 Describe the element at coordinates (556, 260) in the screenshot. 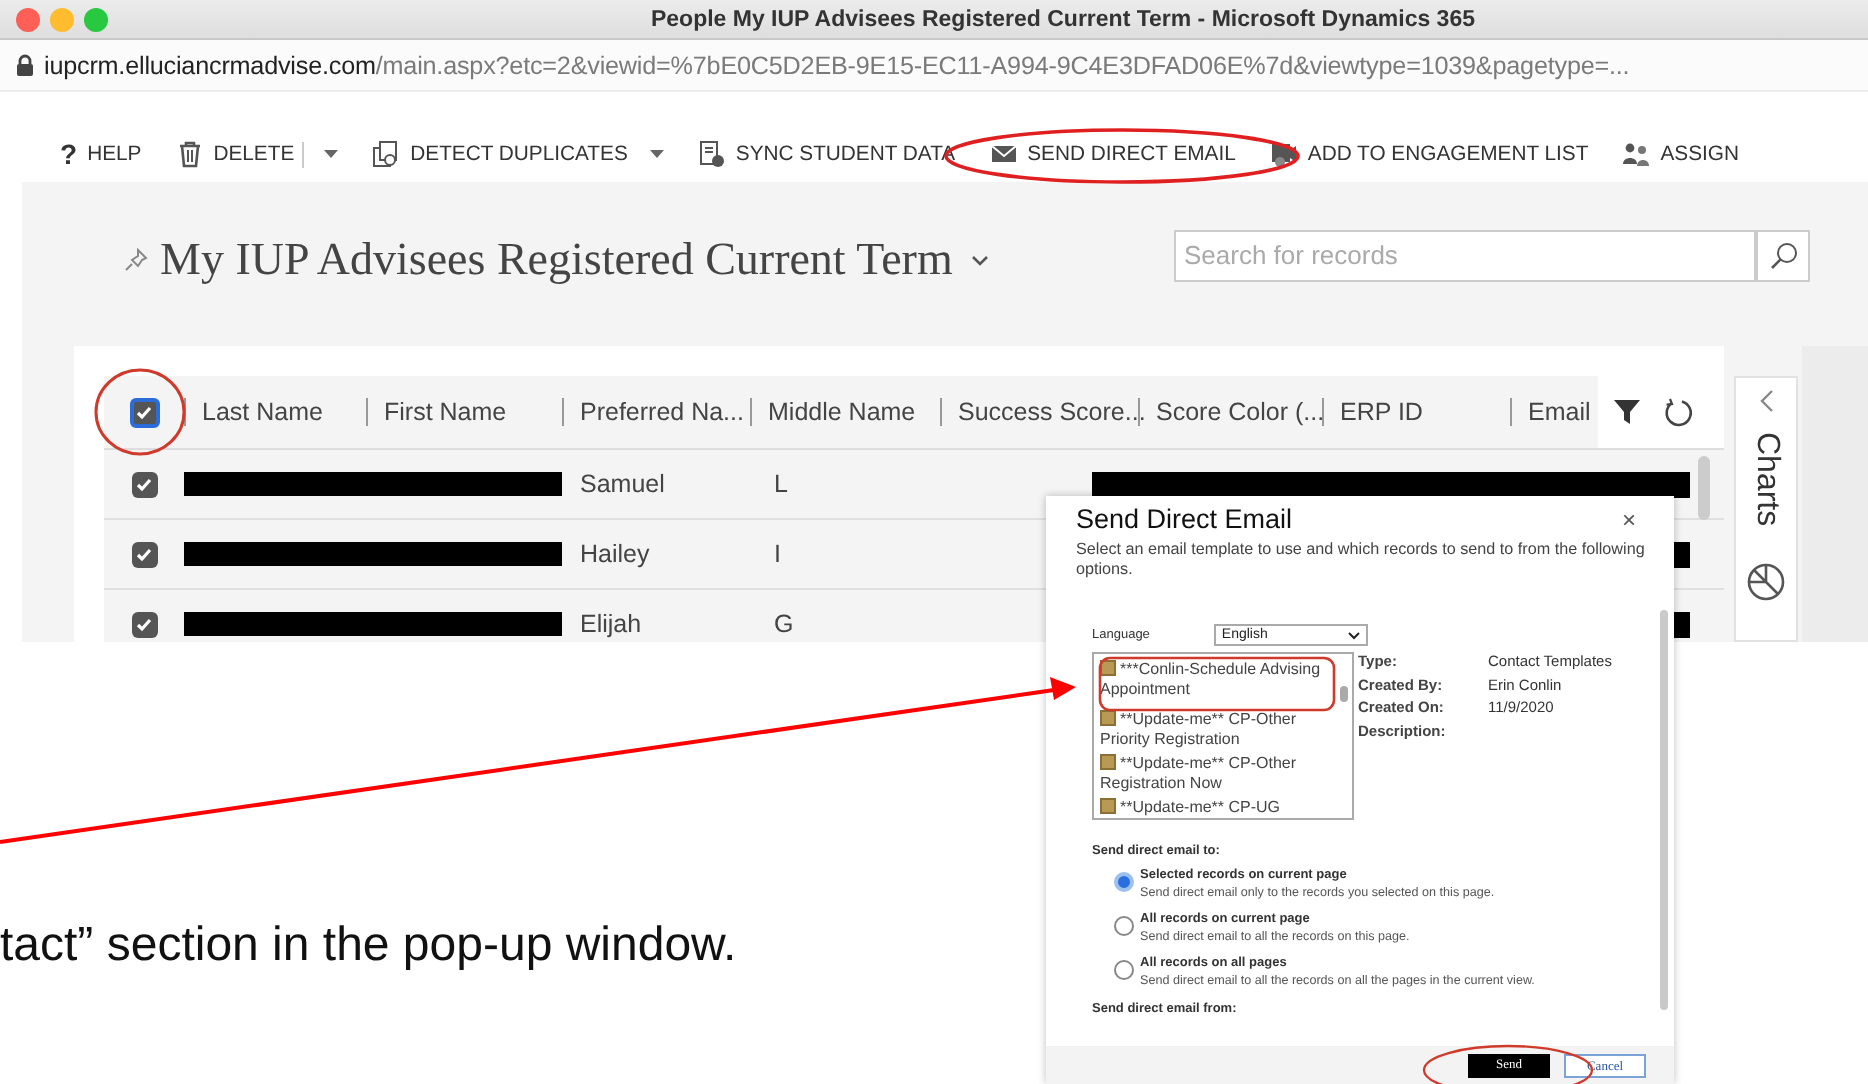

I see `view-title: My IUP Advisees Registered Current Term` at that location.